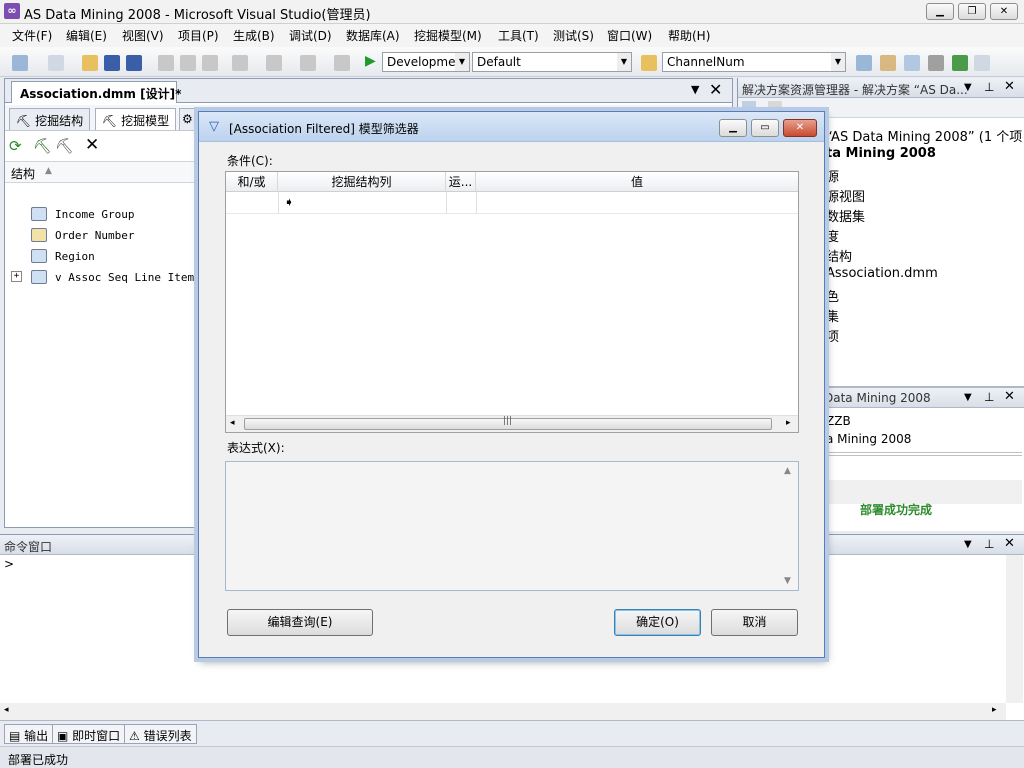 This screenshot has width=1024, height=768. Describe the element at coordinates (50, 119) in the screenshot. I see `tab-mining-structure: ⛏ 挖掘结构` at that location.